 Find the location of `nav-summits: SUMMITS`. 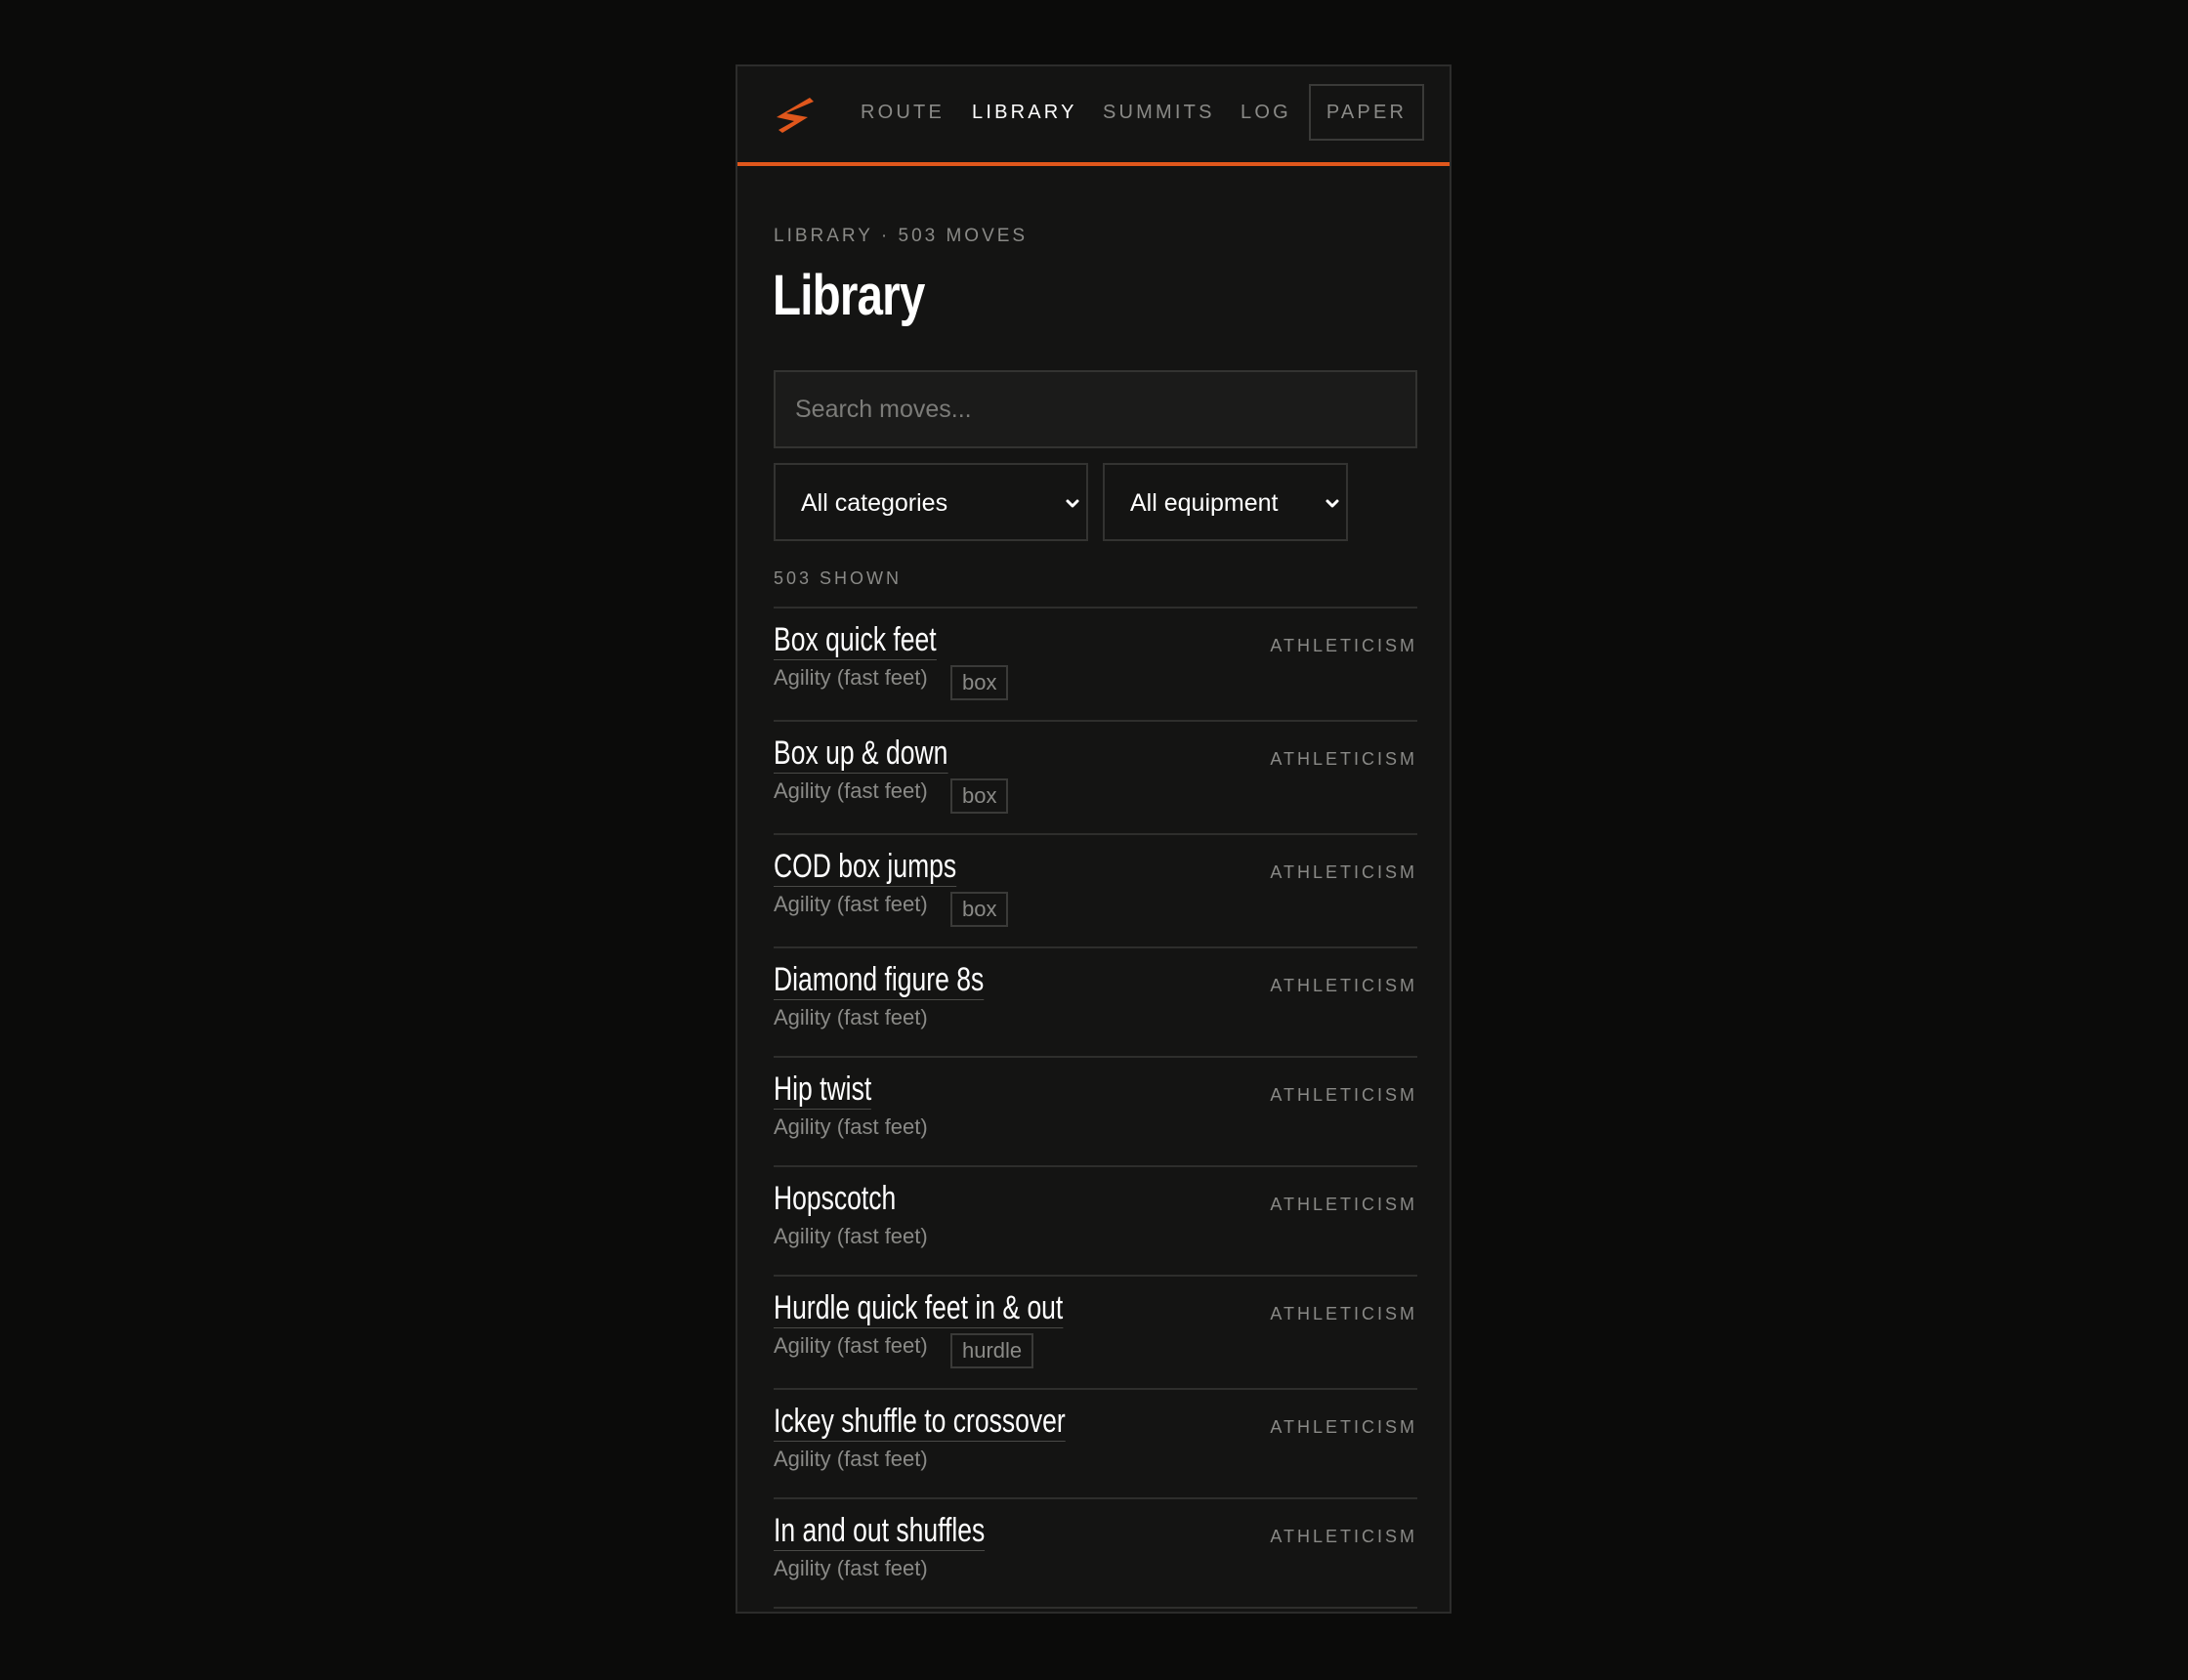

nav-summits: SUMMITS is located at coordinates (1159, 112).